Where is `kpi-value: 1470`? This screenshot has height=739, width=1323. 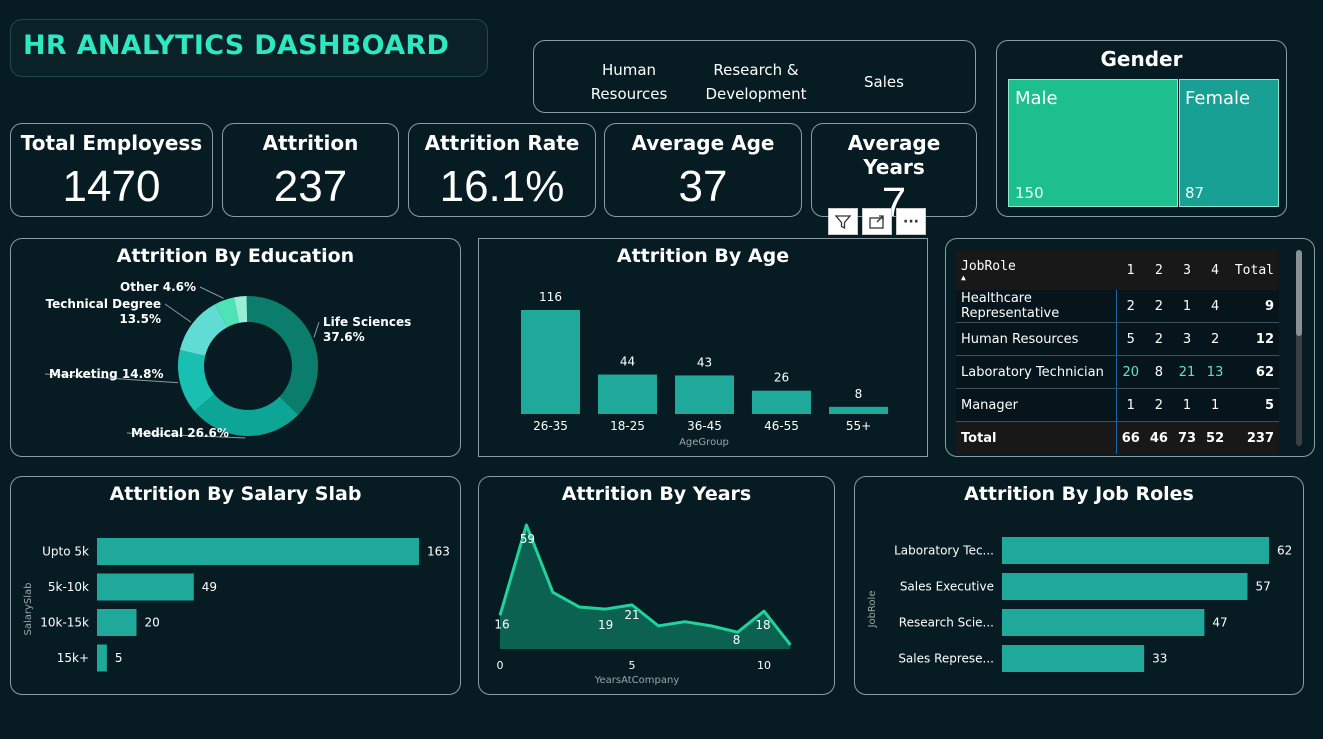
kpi-value: 1470 is located at coordinates (111, 186).